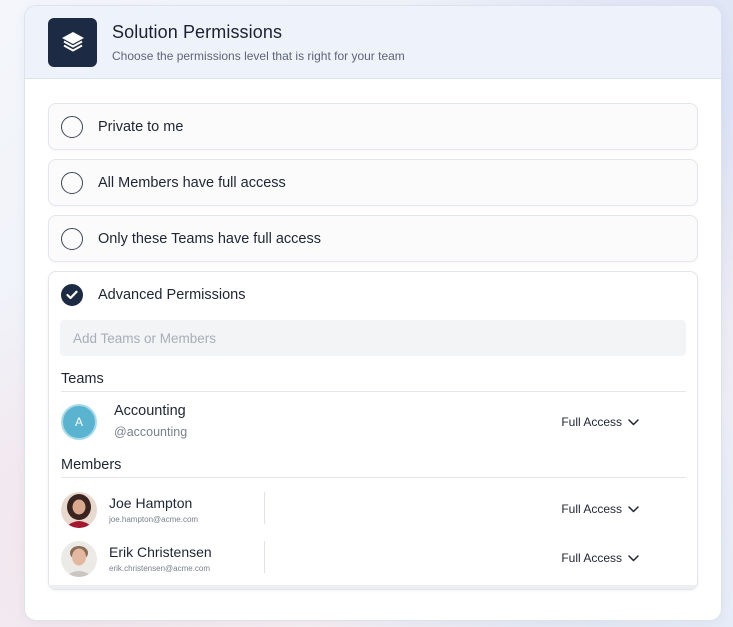 The width and height of the screenshot is (733, 627). I want to click on page-title: Solution Permissions, so click(197, 31).